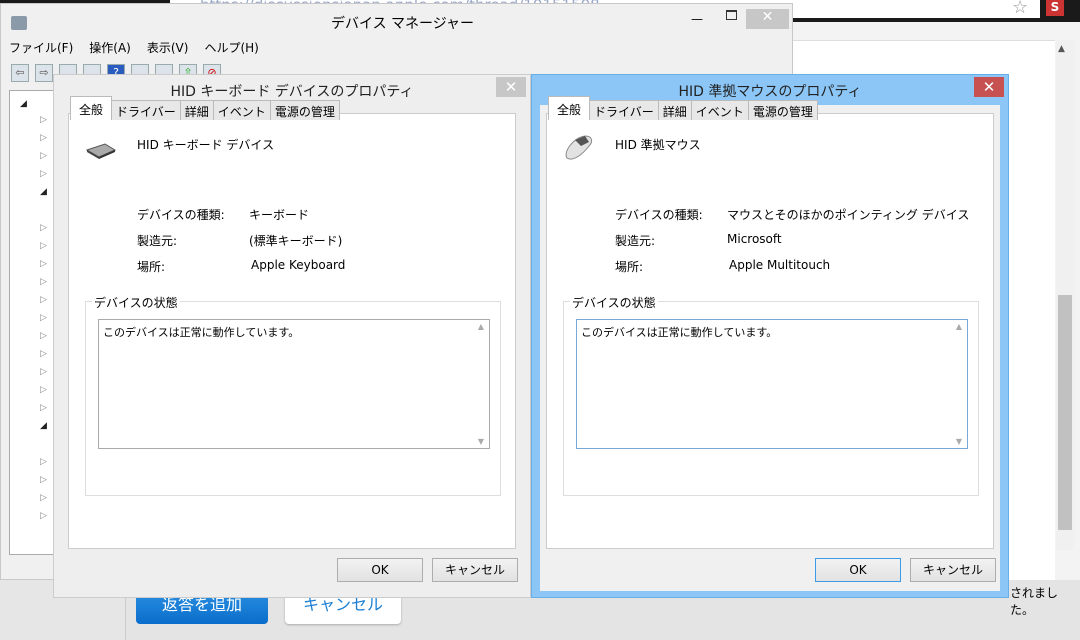 This screenshot has height=640, width=1080. What do you see at coordinates (848, 215) in the screenshot?
I see `device-type-value: マウスとそのほかのポインティング デバイス` at bounding box center [848, 215].